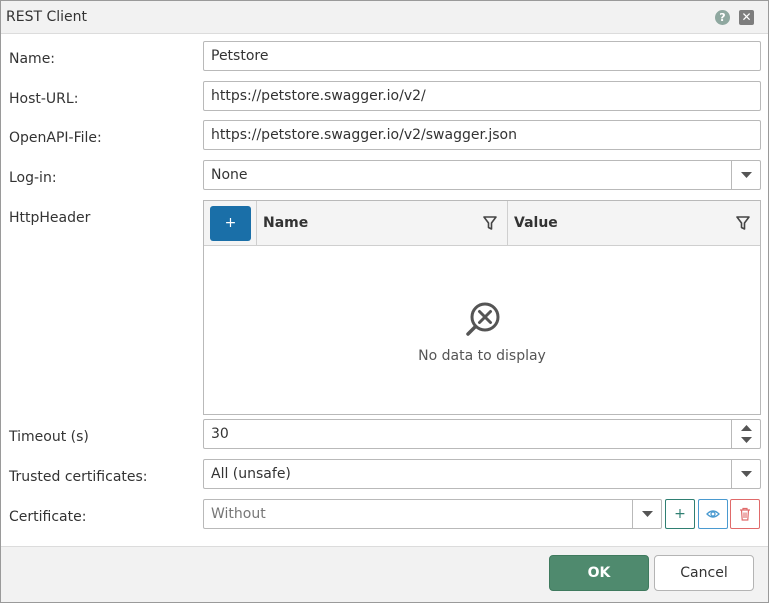  Describe the element at coordinates (482, 56) in the screenshot. I see `name-input: Petstore` at that location.